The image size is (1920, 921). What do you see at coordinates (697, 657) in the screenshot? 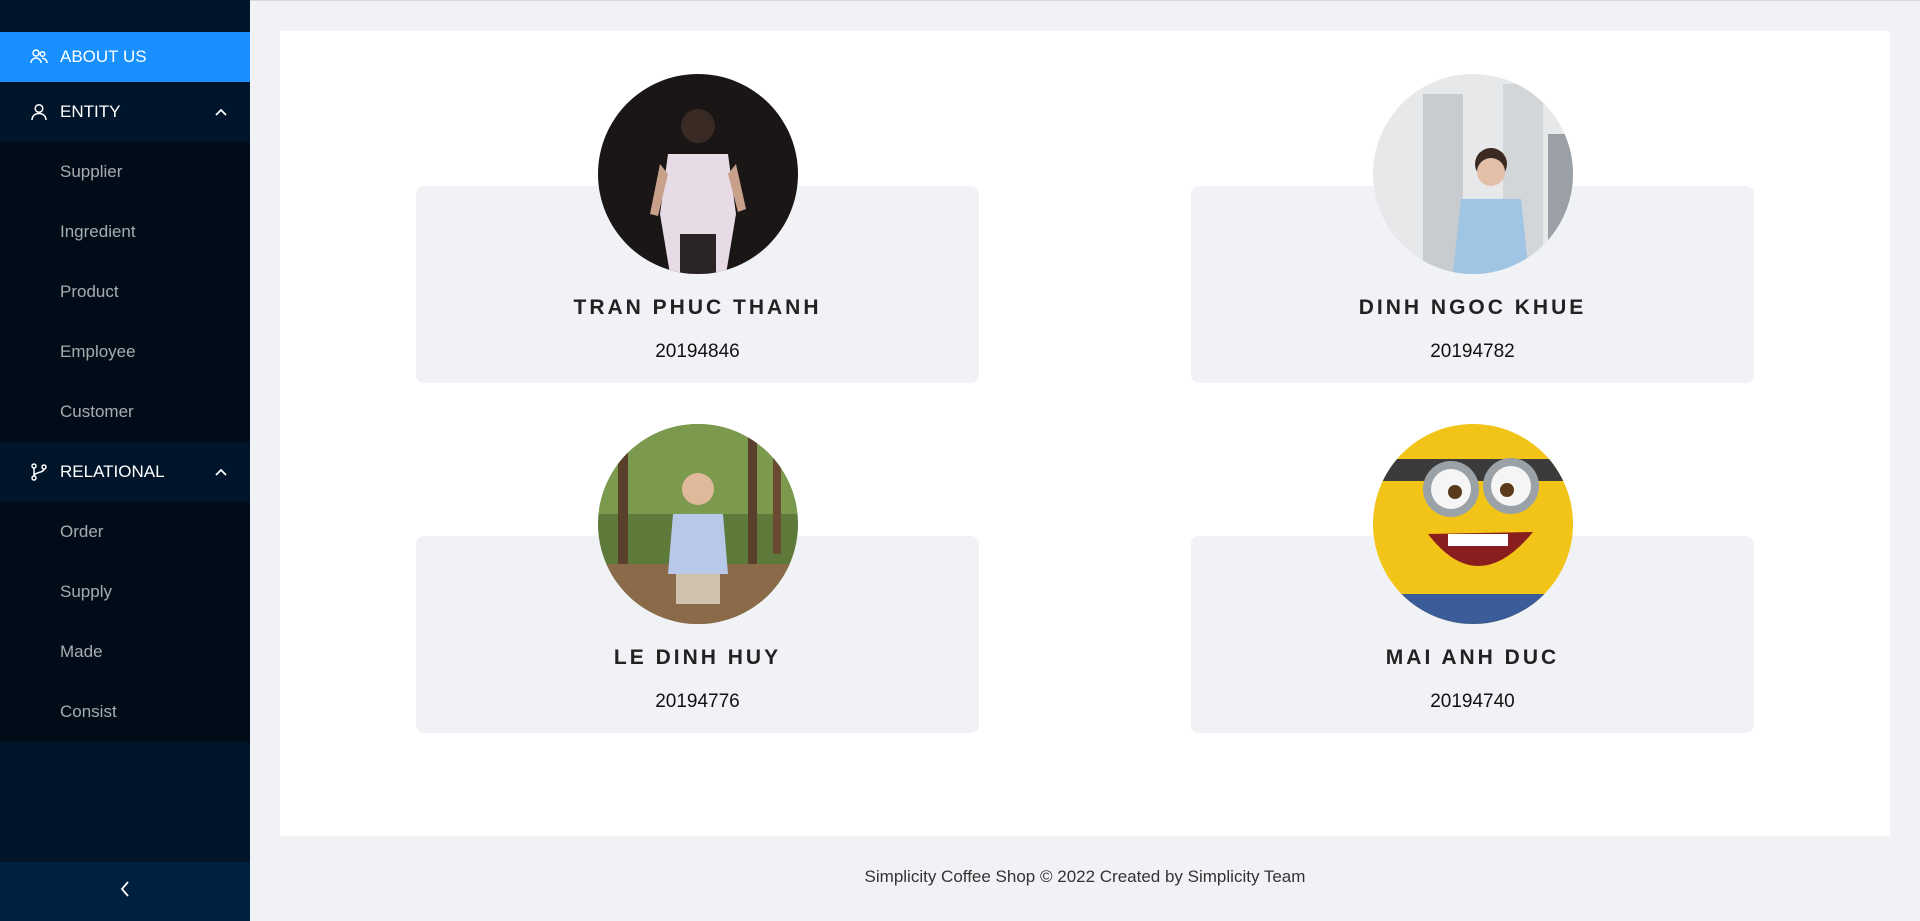
I see `member-name: LE DINH HUY` at bounding box center [697, 657].